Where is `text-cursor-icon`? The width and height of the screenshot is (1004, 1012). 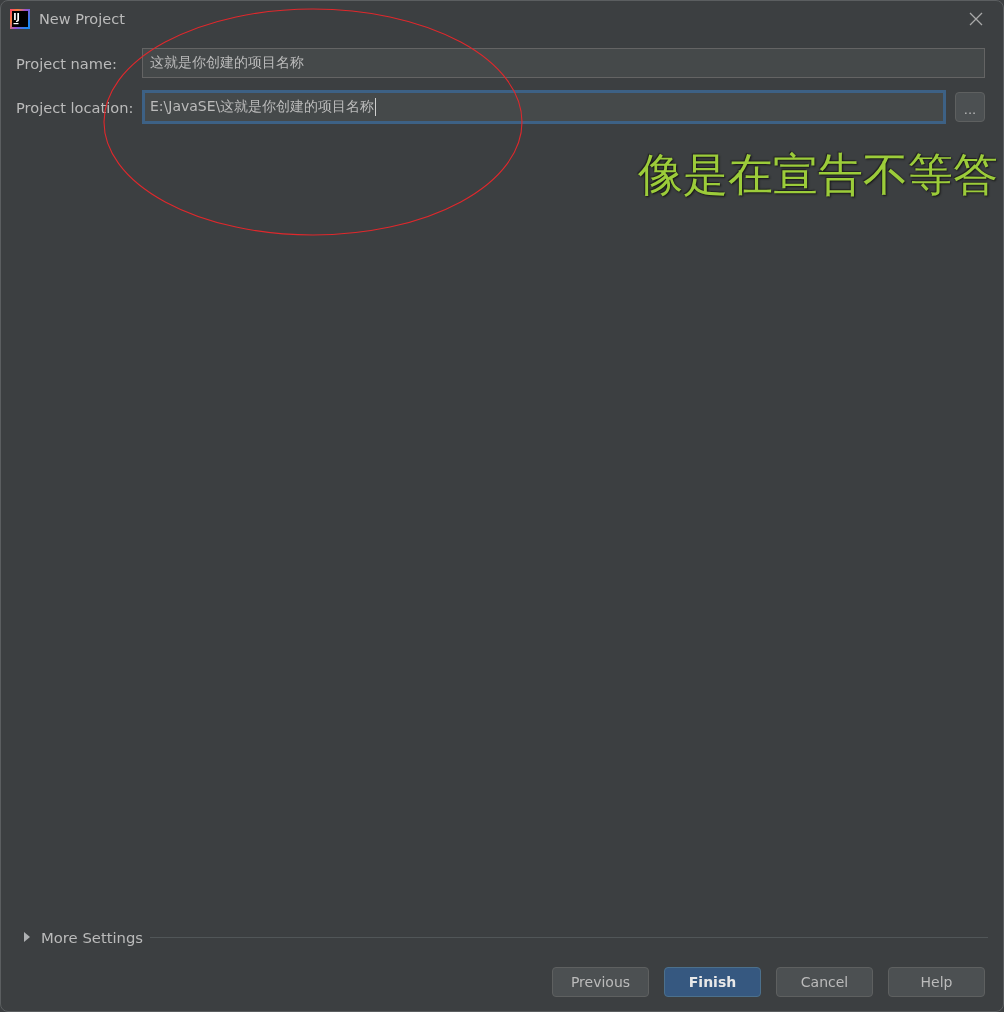 text-cursor-icon is located at coordinates (376, 107).